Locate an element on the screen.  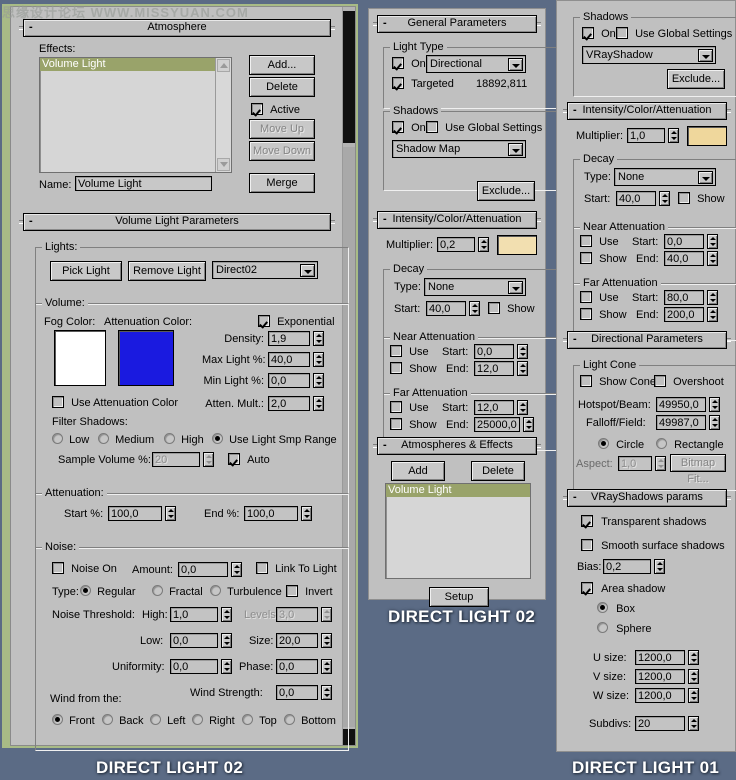
amount-spinner is located at coordinates (236, 569).